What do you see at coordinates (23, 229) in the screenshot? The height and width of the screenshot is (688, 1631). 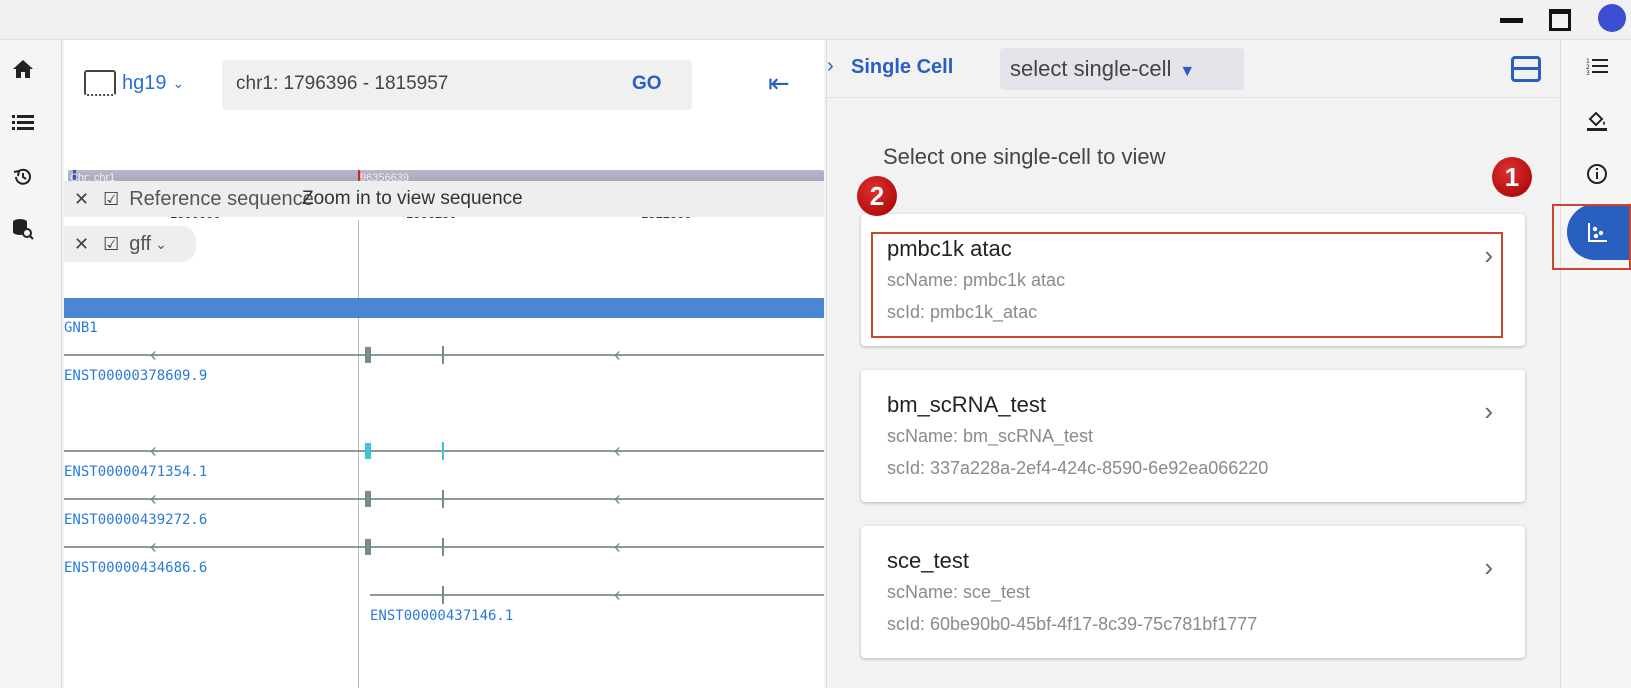 I see `database-search-icon` at bounding box center [23, 229].